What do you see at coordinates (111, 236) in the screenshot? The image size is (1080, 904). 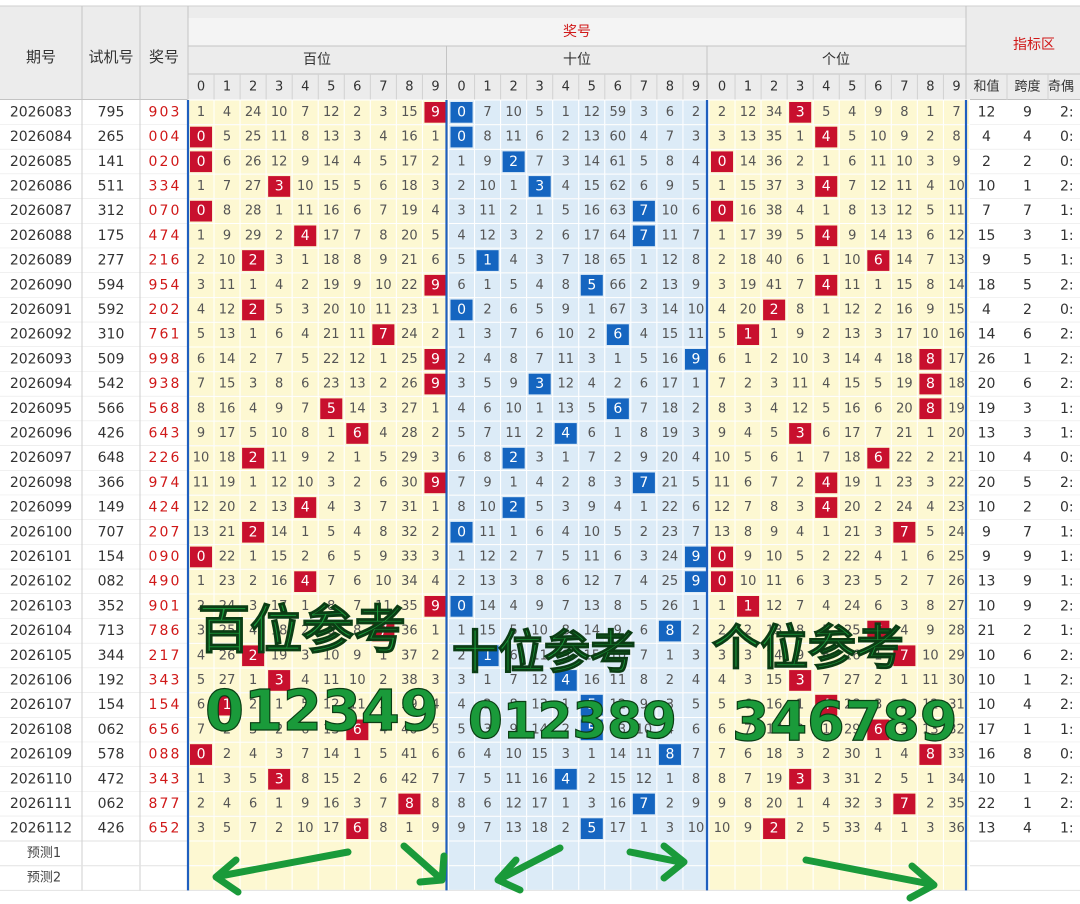 I see `trial-cell: 175` at bounding box center [111, 236].